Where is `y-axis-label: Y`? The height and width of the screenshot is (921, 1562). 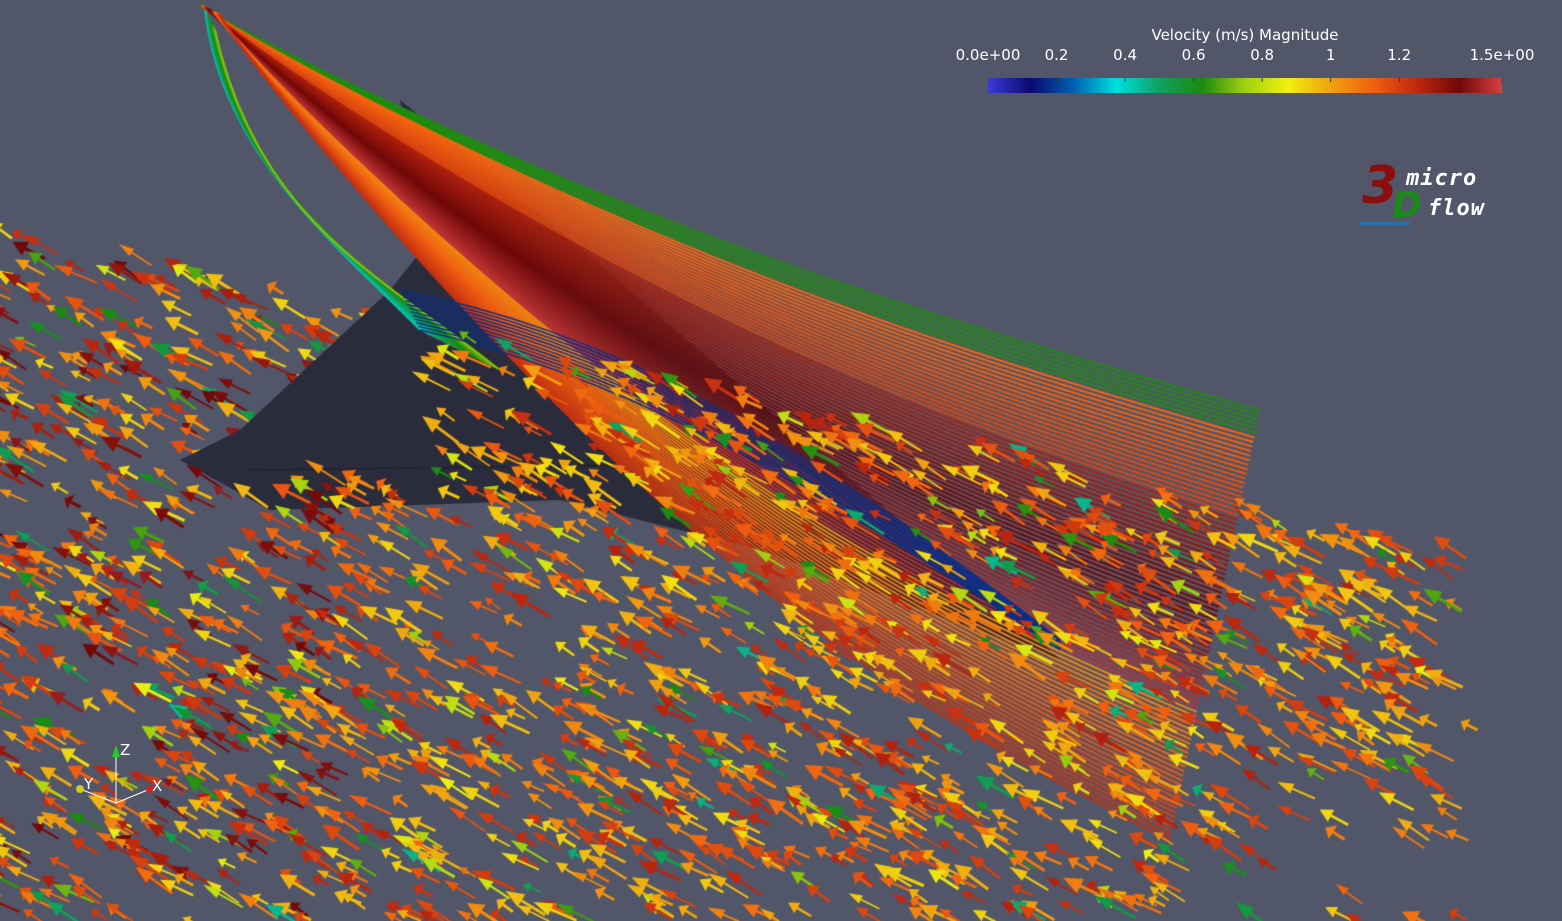
y-axis-label: Y is located at coordinates (89, 784).